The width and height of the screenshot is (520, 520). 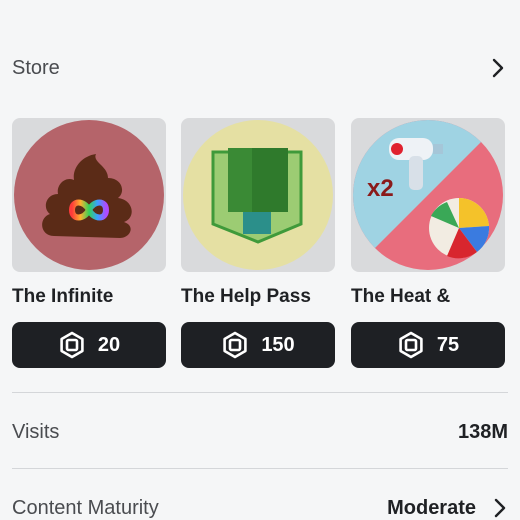 I want to click on content-maturity-value: Moderate, so click(x=431, y=507).